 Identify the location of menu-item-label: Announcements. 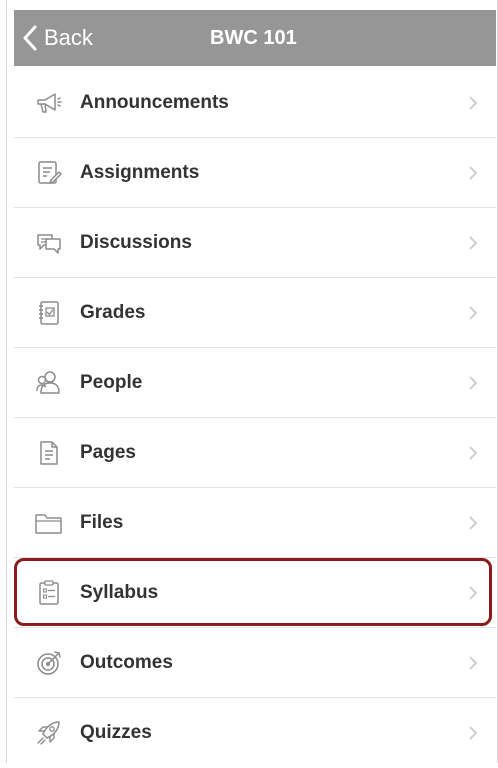
(154, 102).